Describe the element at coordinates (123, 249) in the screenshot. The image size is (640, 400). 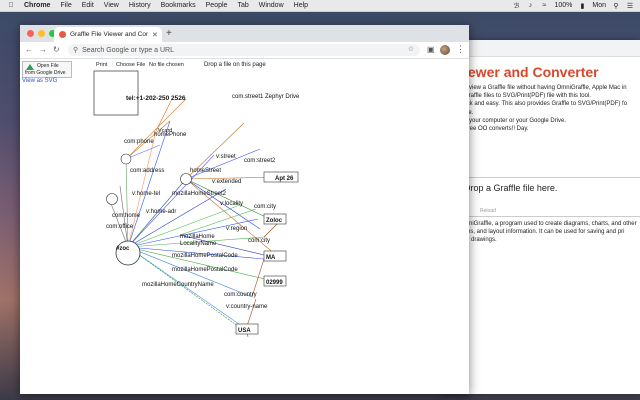
I see `zoc-label: #zoc` at that location.